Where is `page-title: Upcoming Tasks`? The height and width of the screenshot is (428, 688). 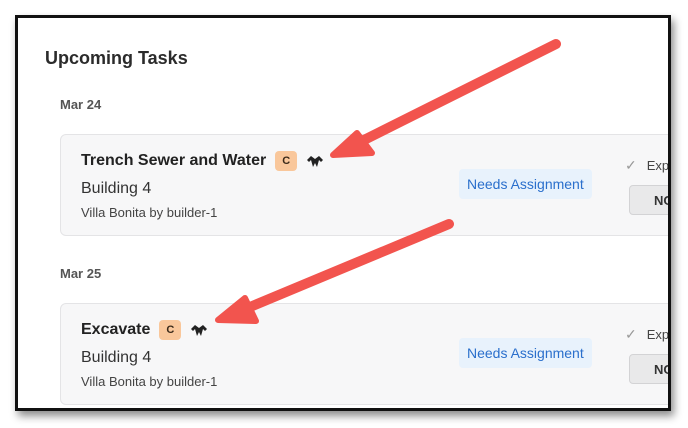
page-title: Upcoming Tasks is located at coordinates (116, 58).